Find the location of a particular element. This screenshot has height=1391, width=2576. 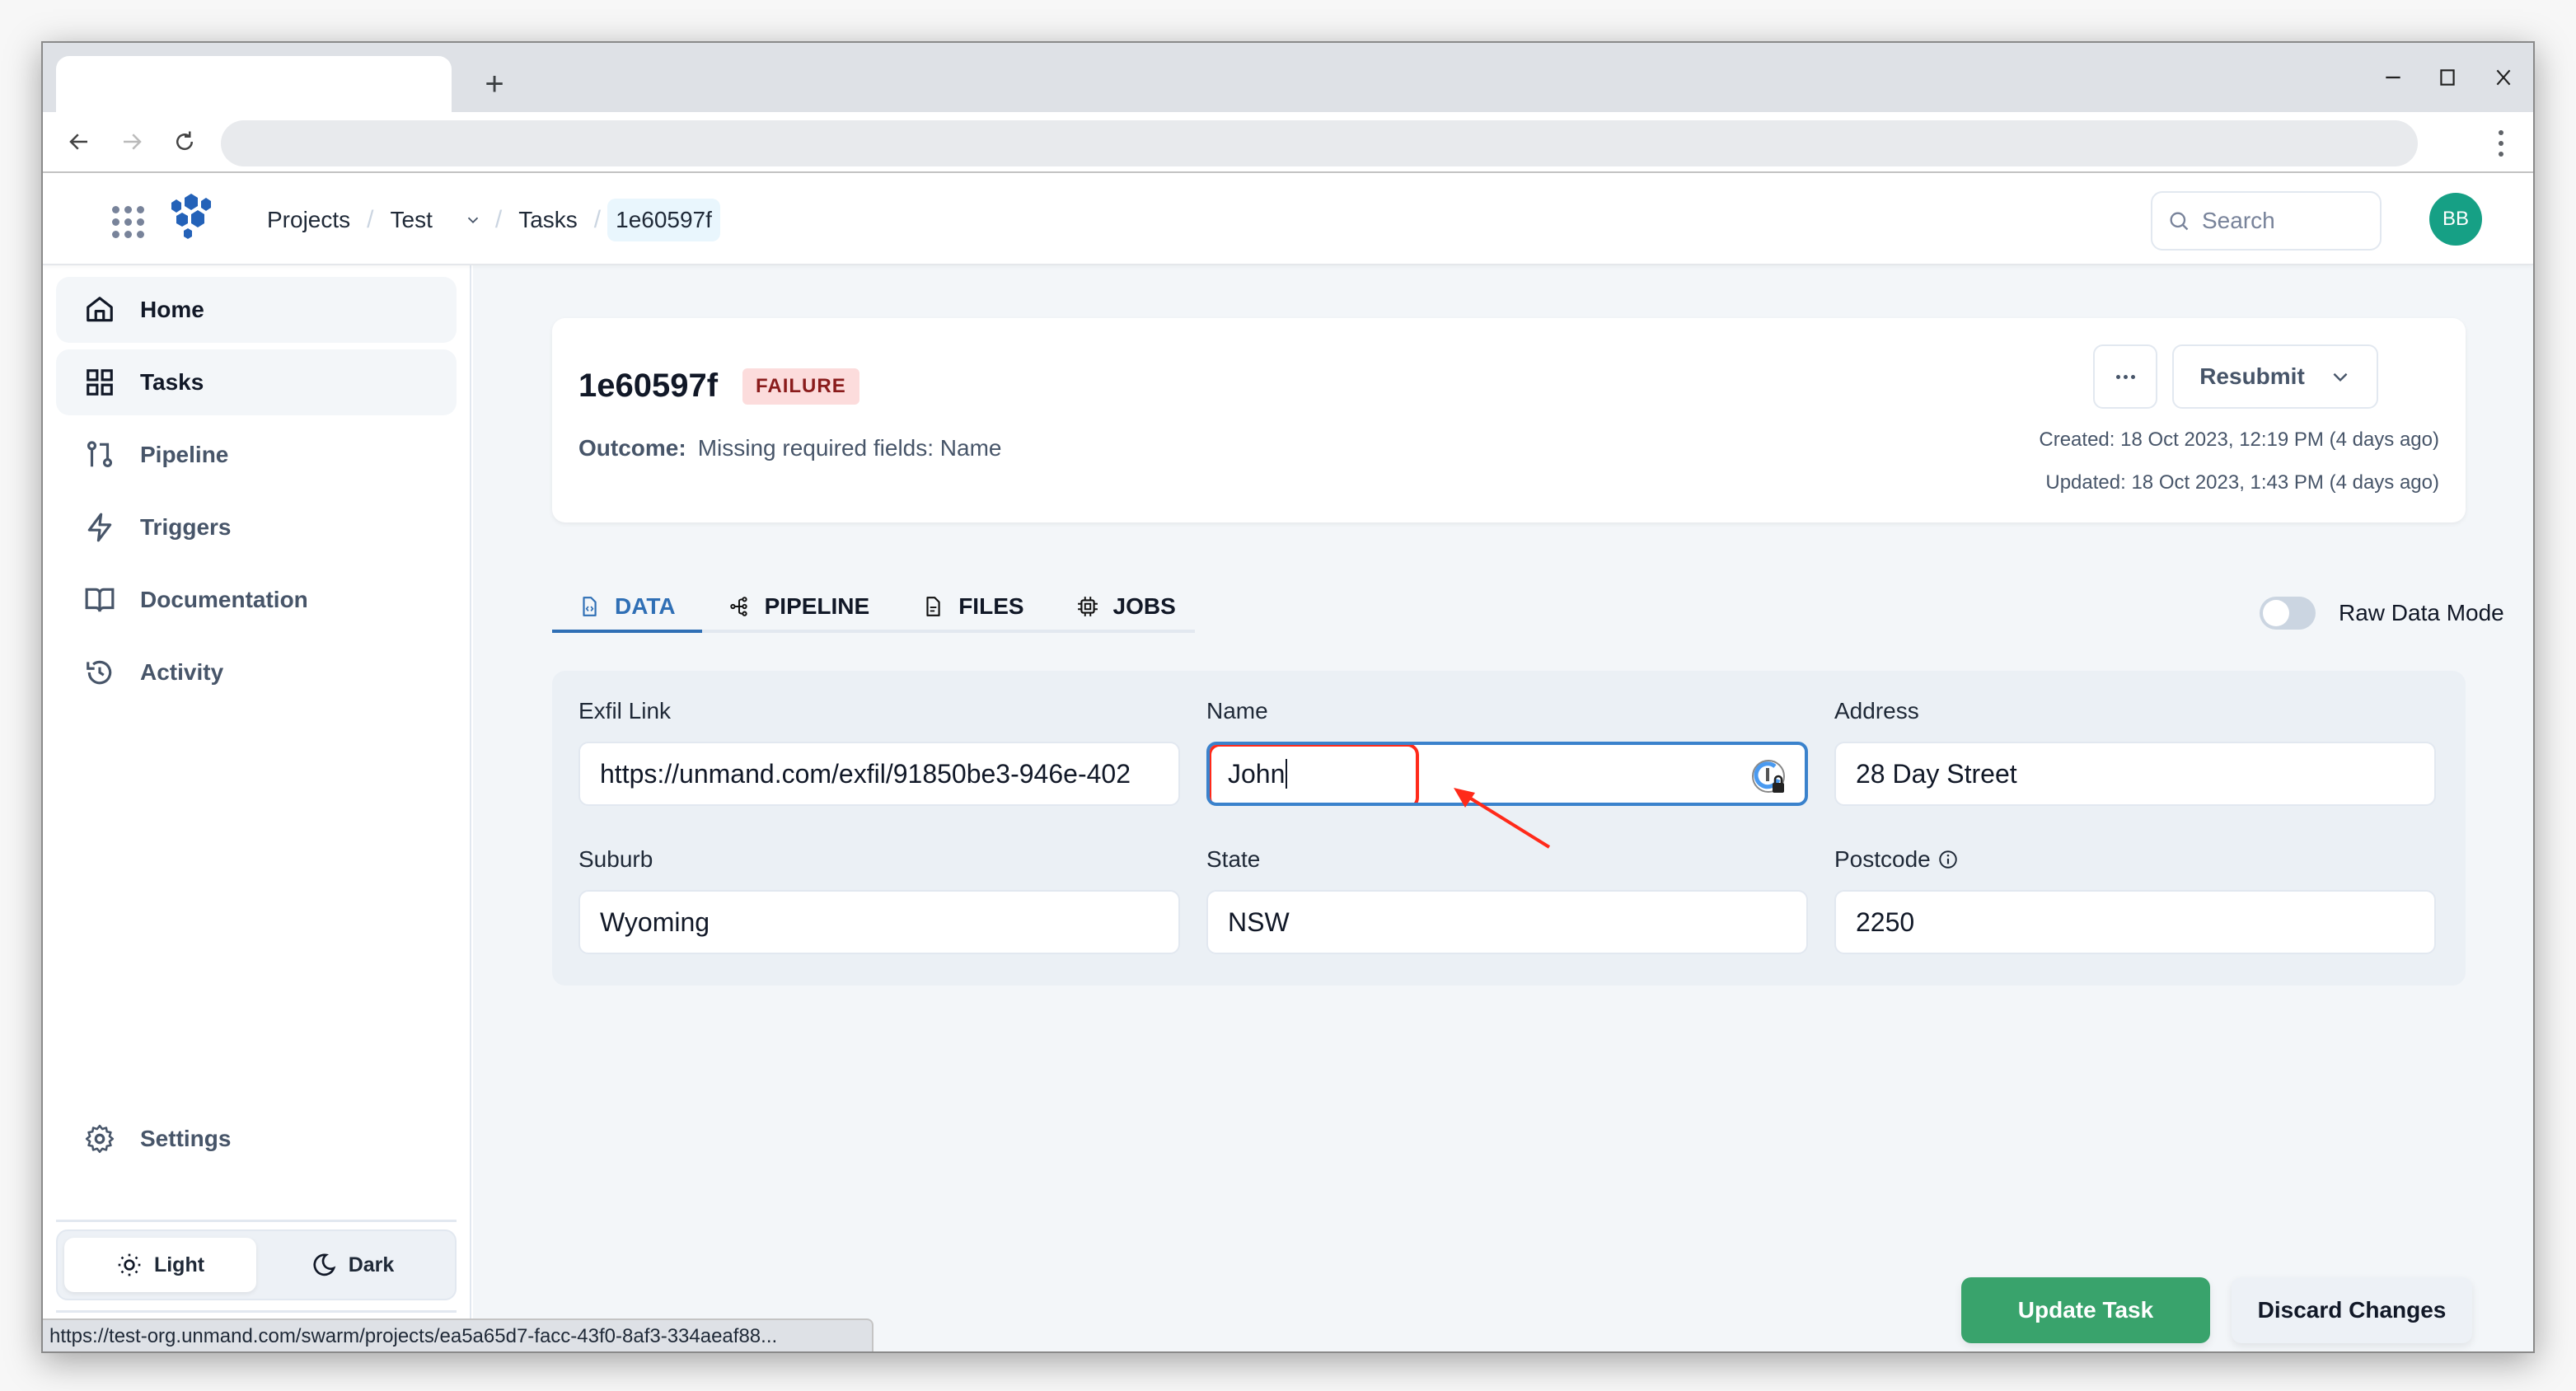

field-label: Suburb is located at coordinates (615, 859).